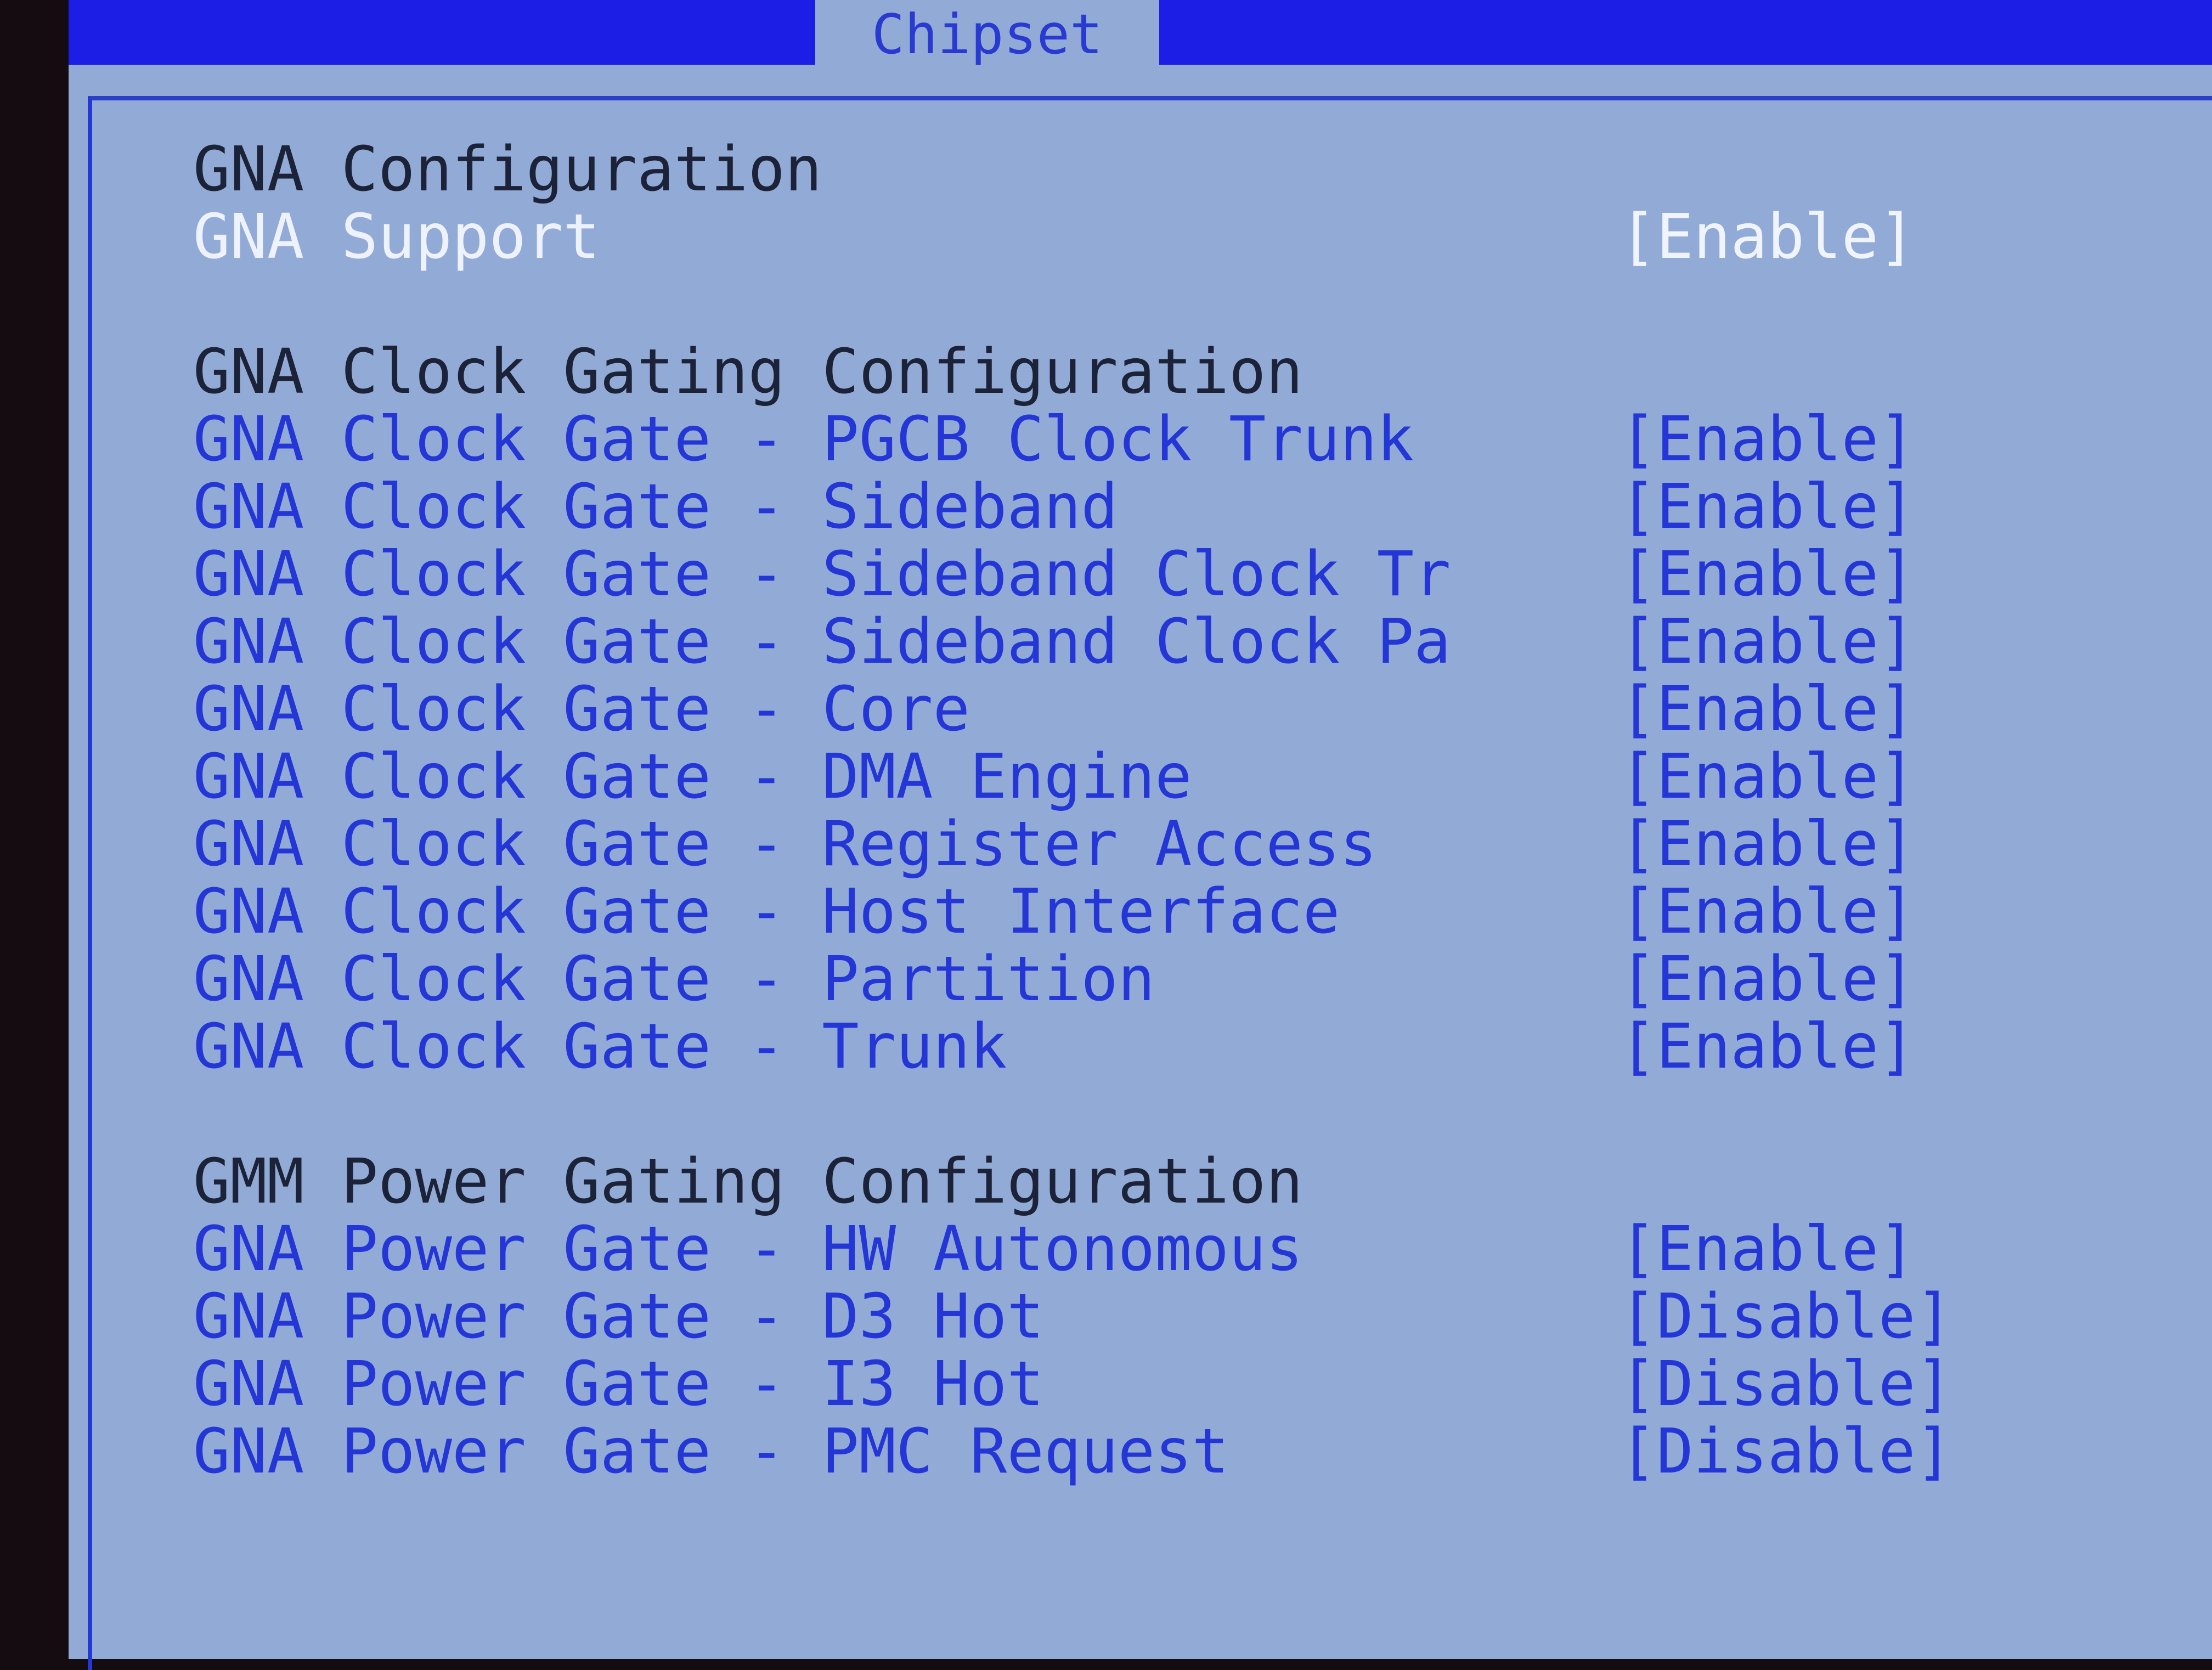 This screenshot has height=1670, width=2212. I want to click on setting-label: GNA Clock Gate - Sideband, so click(656, 507).